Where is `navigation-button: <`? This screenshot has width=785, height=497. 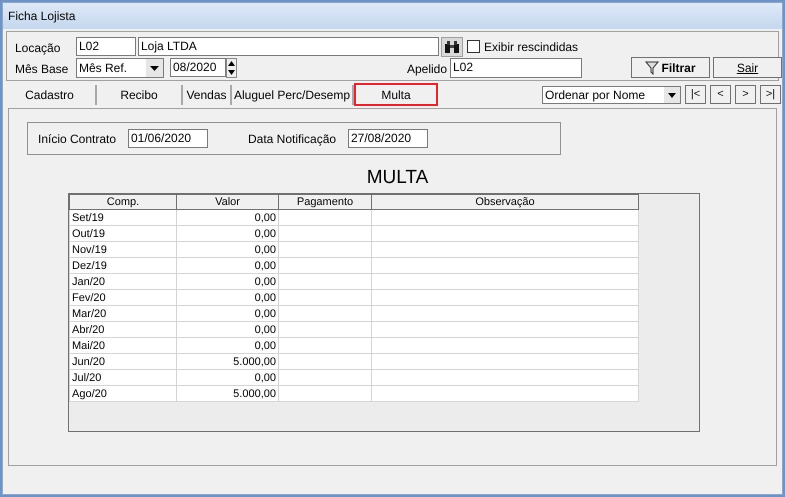 navigation-button: < is located at coordinates (720, 94).